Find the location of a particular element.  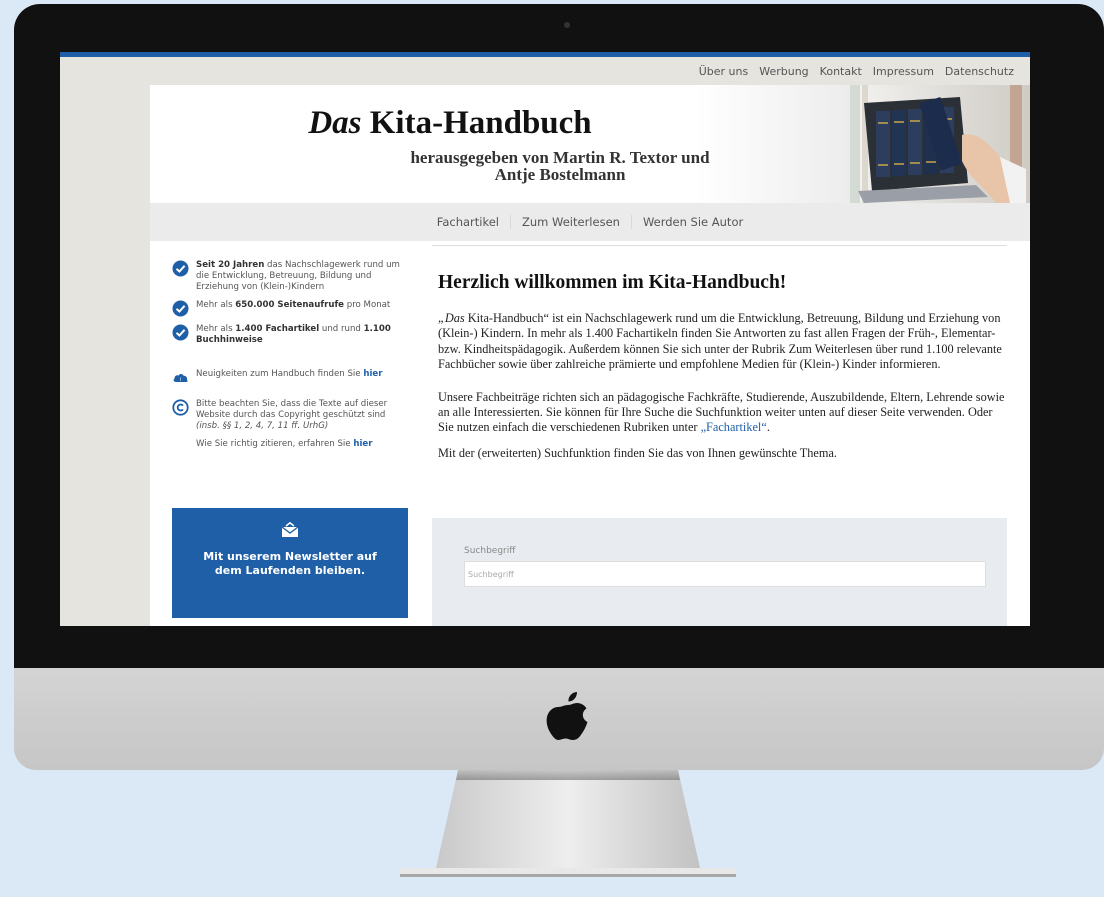

topnav-werbung: Werbung is located at coordinates (783, 71).